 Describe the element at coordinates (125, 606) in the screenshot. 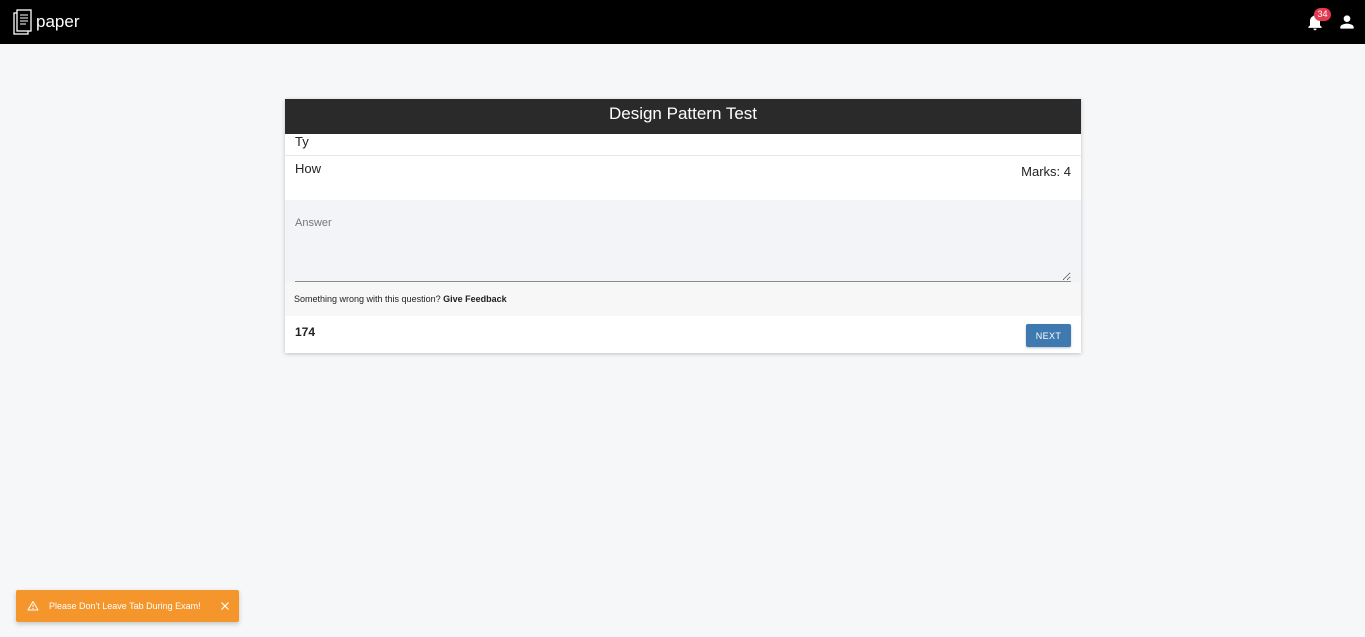

I see `toast-message: Please Don't Leave Tab During Exam!` at that location.